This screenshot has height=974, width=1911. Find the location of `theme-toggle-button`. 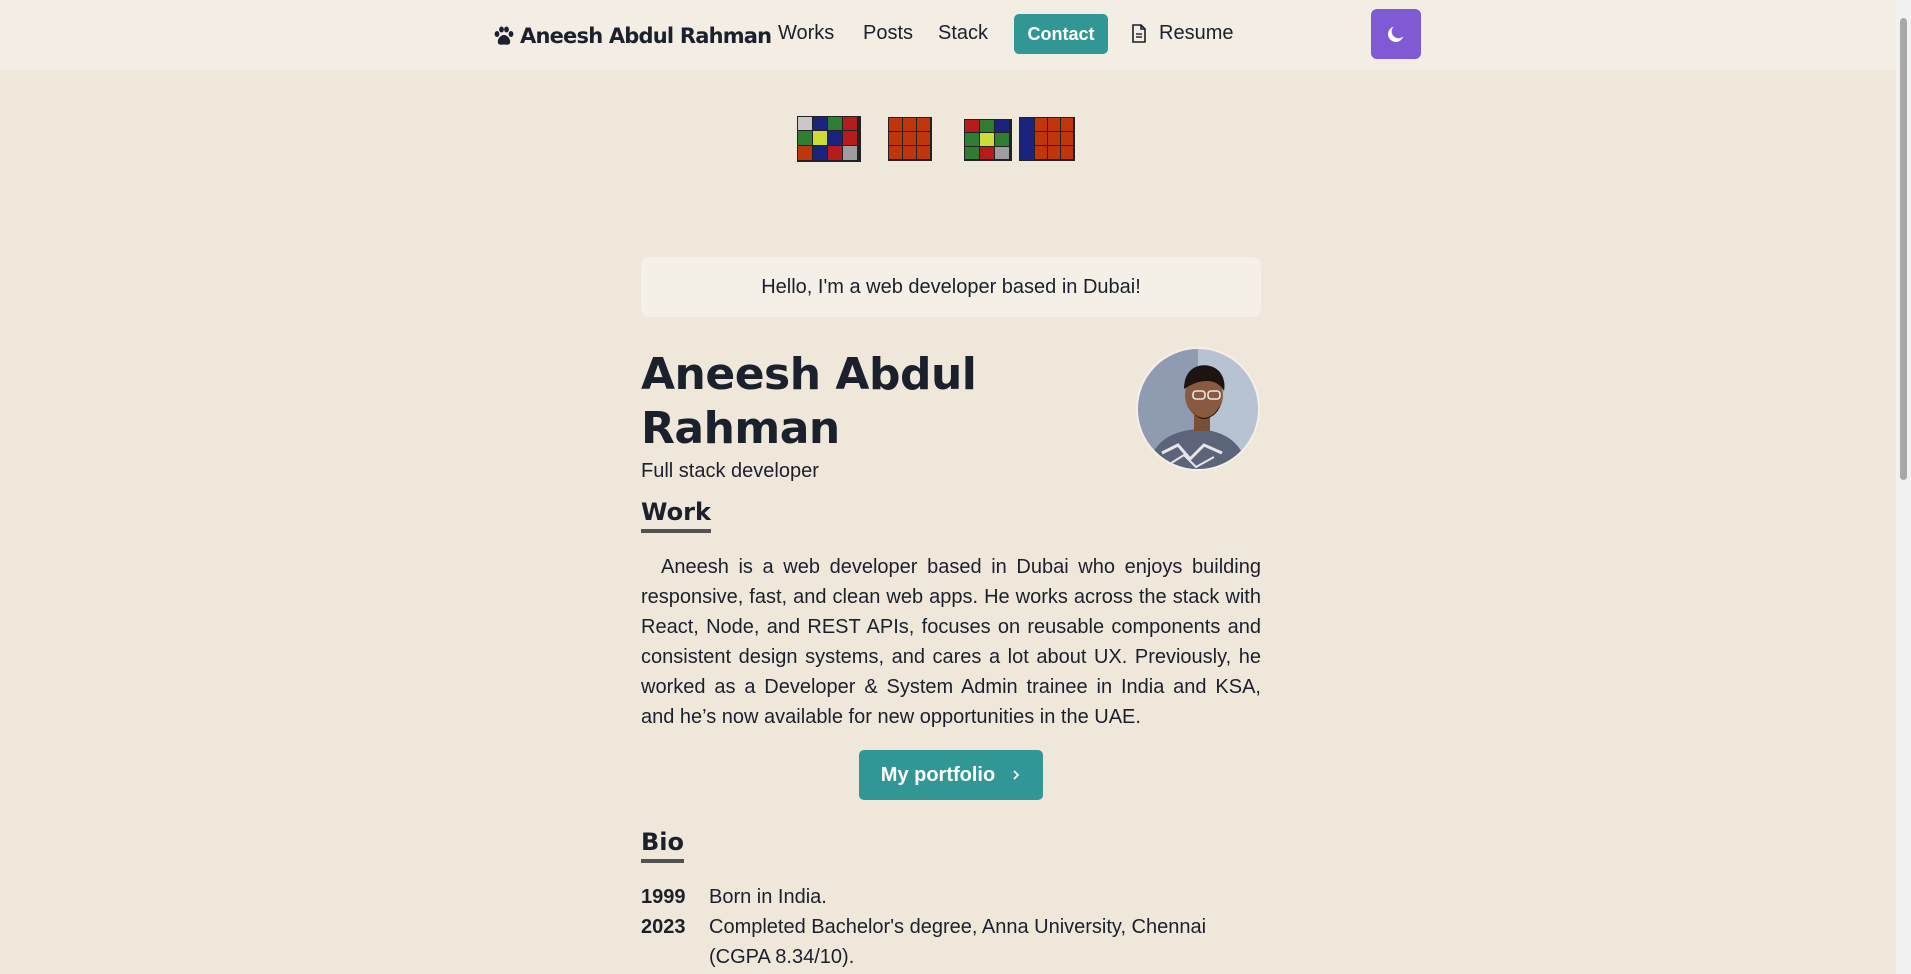

theme-toggle-button is located at coordinates (1396, 34).